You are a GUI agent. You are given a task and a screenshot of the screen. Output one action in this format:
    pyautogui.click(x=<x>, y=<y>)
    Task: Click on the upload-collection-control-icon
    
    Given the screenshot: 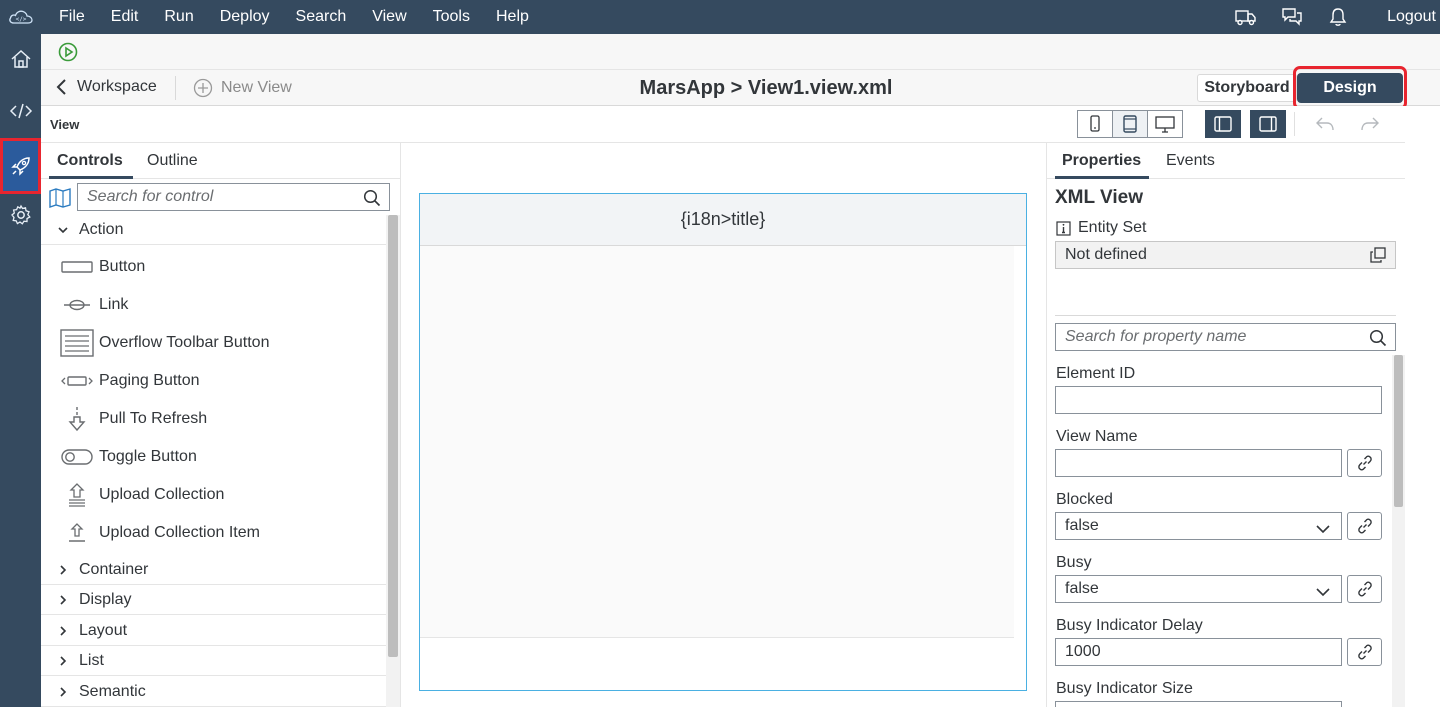 What is the action you would take?
    pyautogui.click(x=77, y=495)
    